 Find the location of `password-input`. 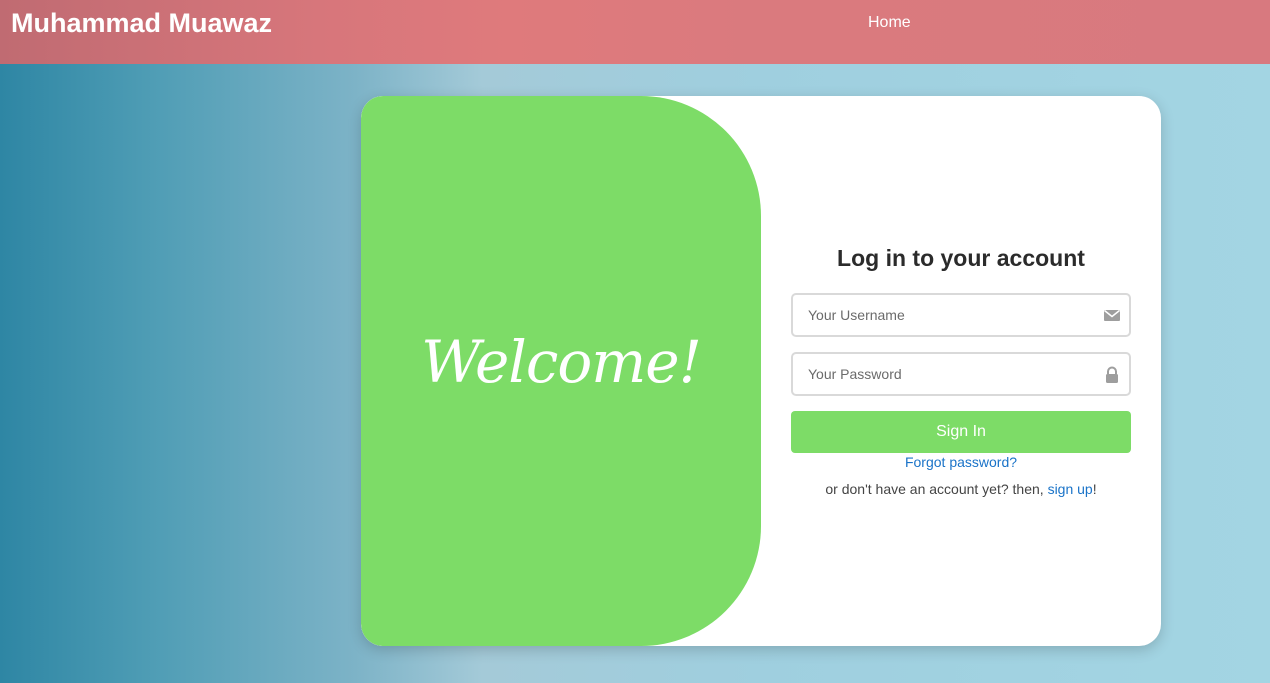

password-input is located at coordinates (943, 374).